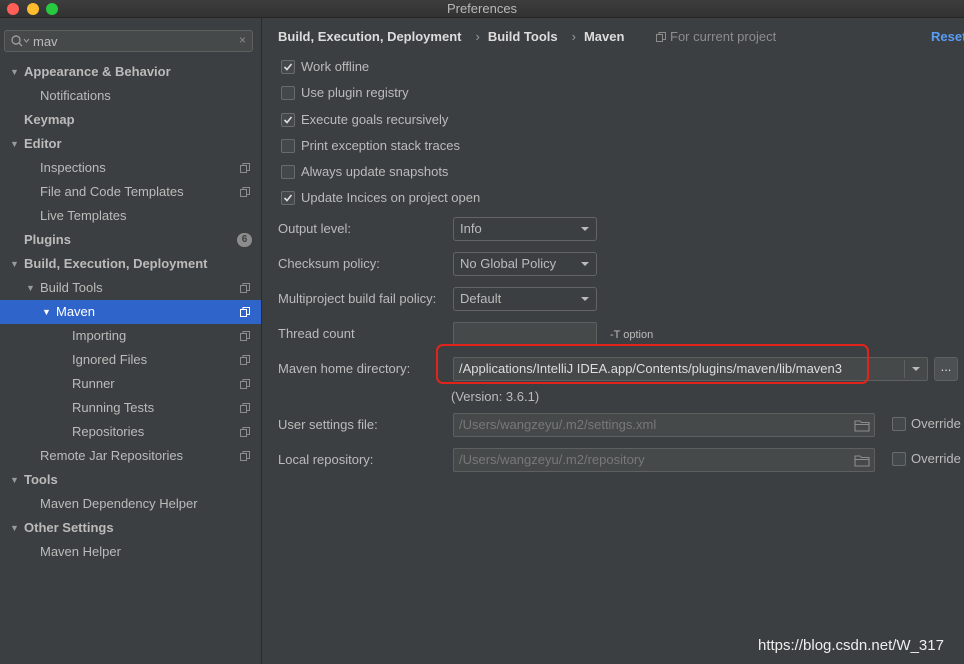 This screenshot has width=964, height=664. Describe the element at coordinates (525, 229) in the screenshot. I see `output-level-select: Info` at that location.